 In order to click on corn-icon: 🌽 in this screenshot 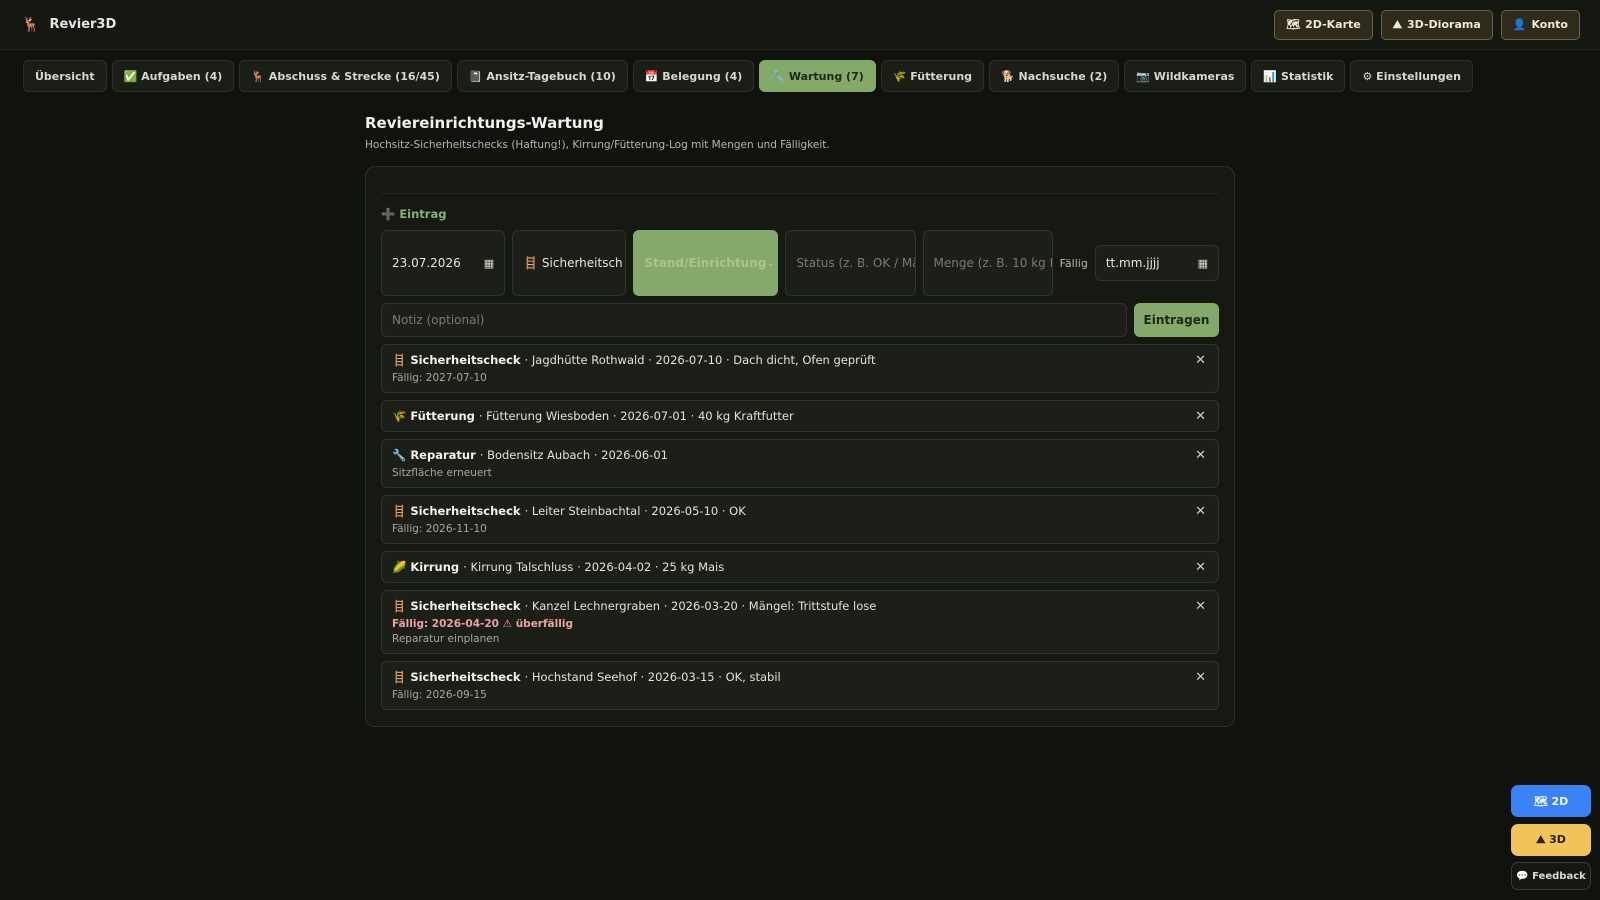, I will do `click(399, 567)`.